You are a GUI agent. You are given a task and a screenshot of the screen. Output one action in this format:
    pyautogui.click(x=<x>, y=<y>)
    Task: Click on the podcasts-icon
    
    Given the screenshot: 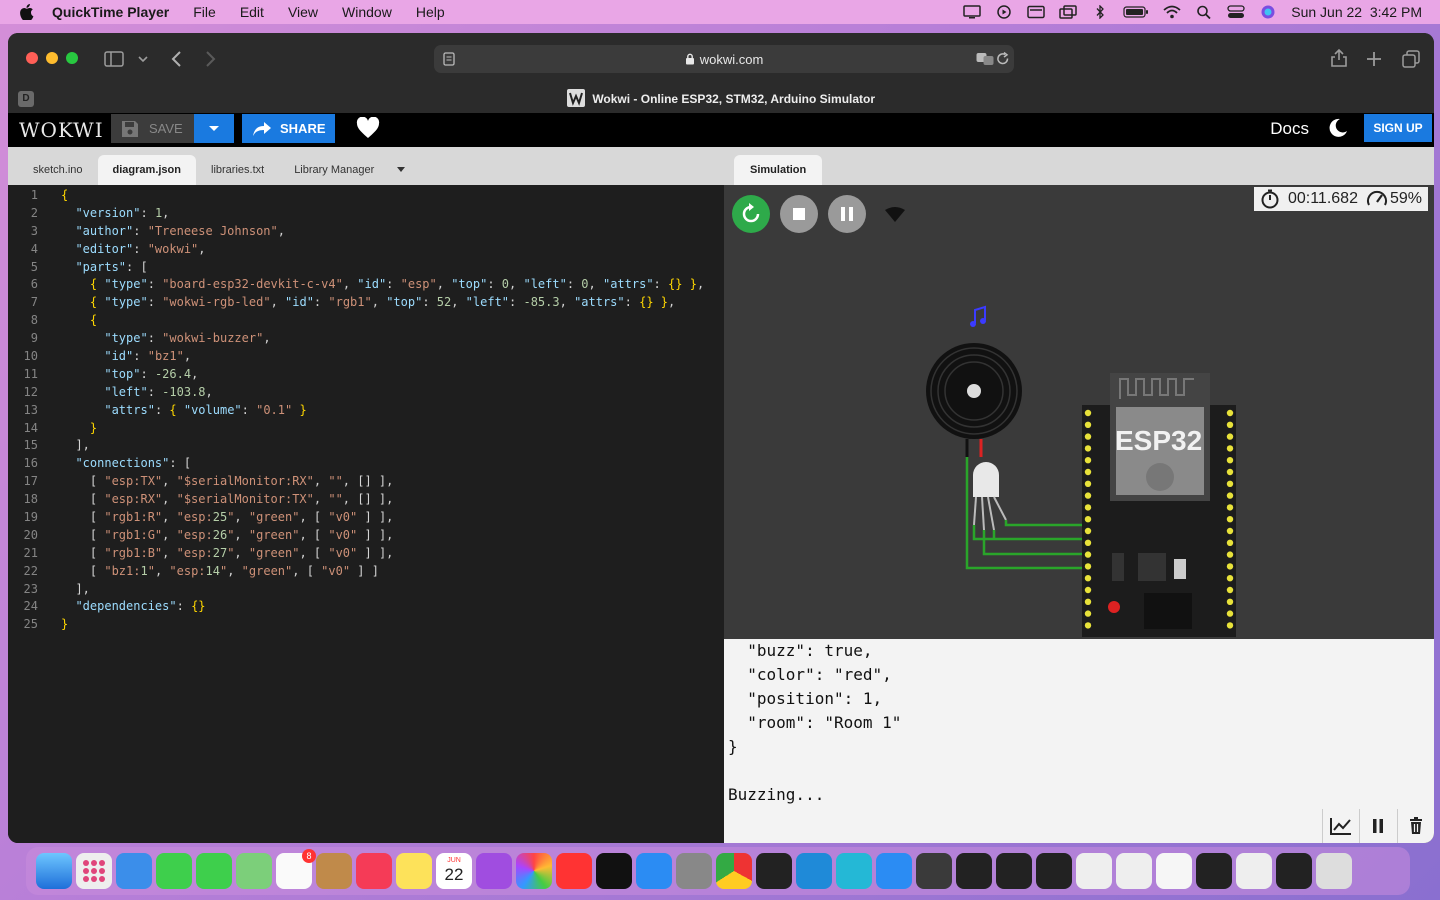 What is the action you would take?
    pyautogui.click(x=494, y=871)
    